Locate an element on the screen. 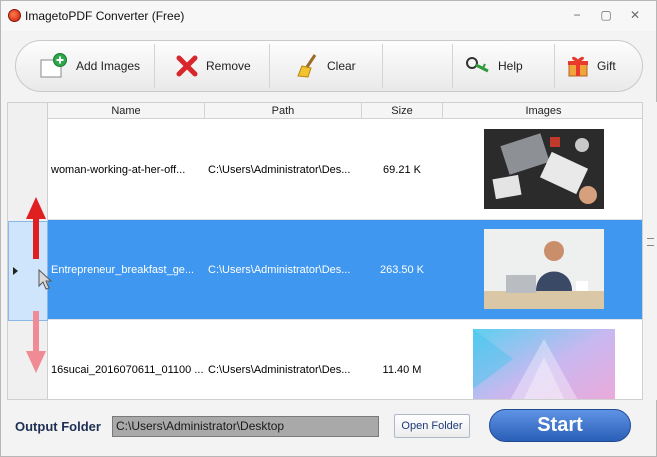 This screenshot has width=657, height=457. cell-size: 69.21 K is located at coordinates (402, 170).